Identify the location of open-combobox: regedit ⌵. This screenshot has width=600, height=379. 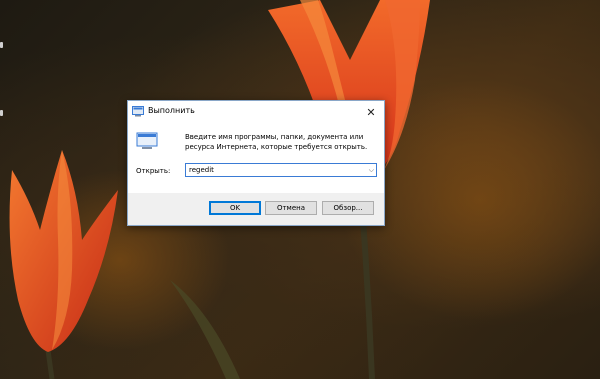
(281, 170).